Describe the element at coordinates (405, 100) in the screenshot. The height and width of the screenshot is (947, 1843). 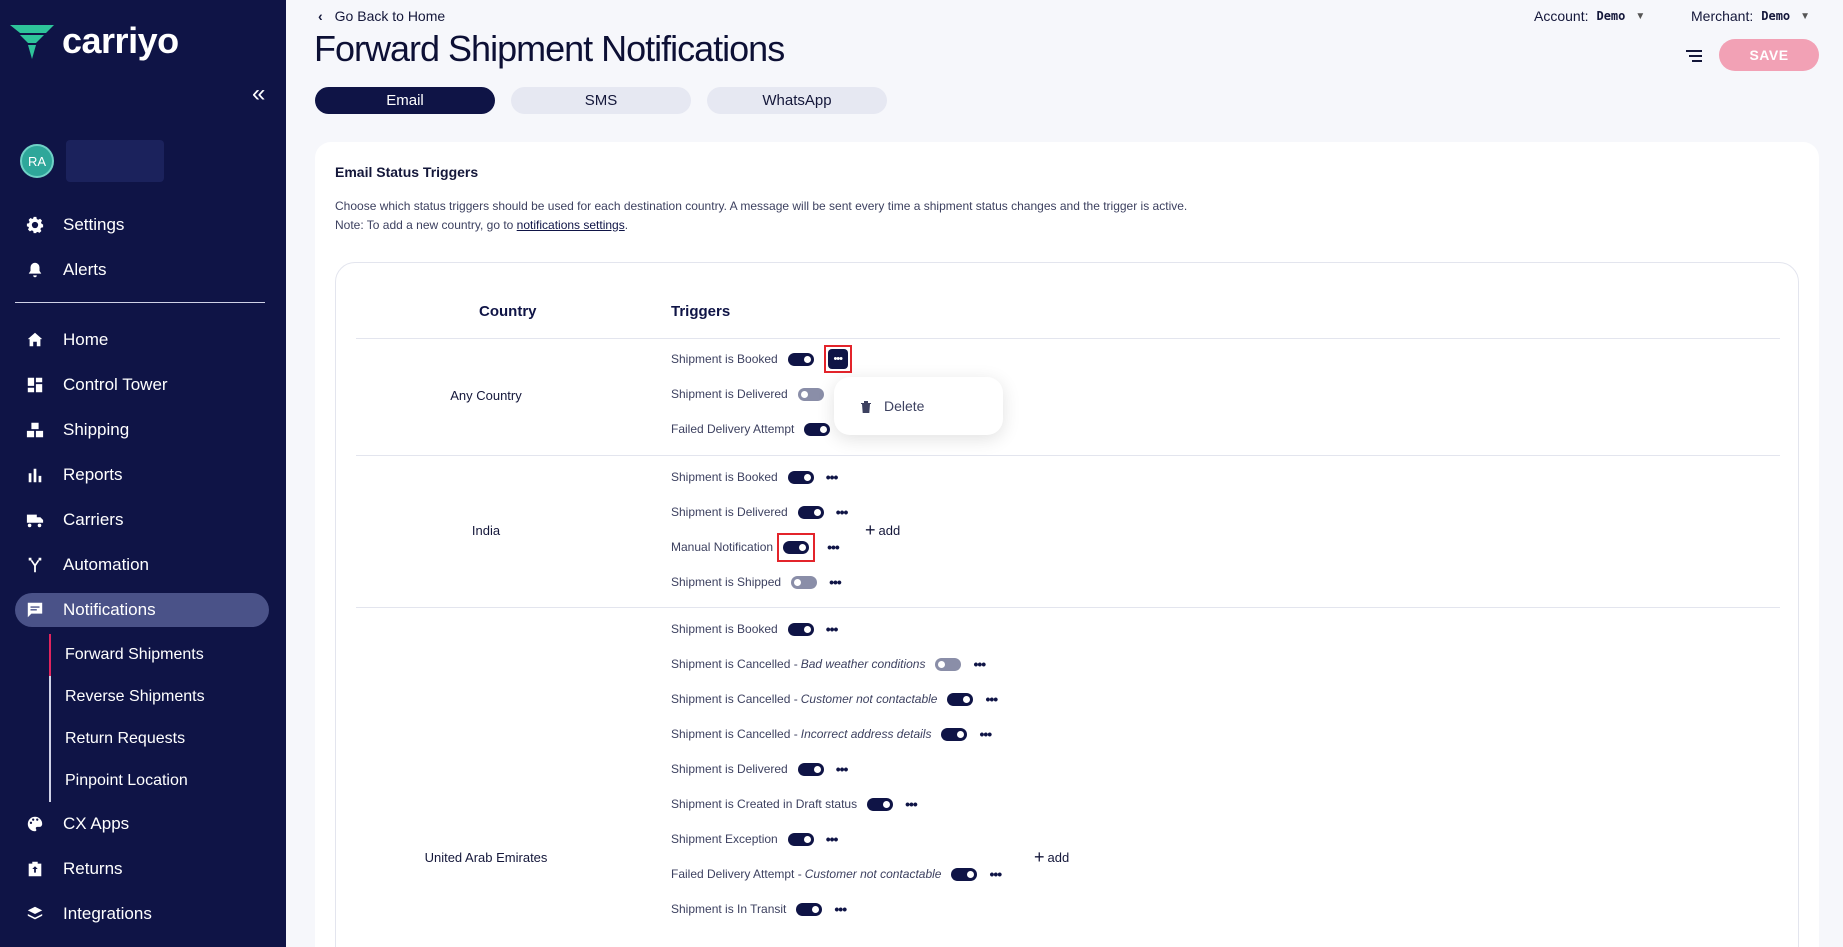
I see `tab-email: Email` at that location.